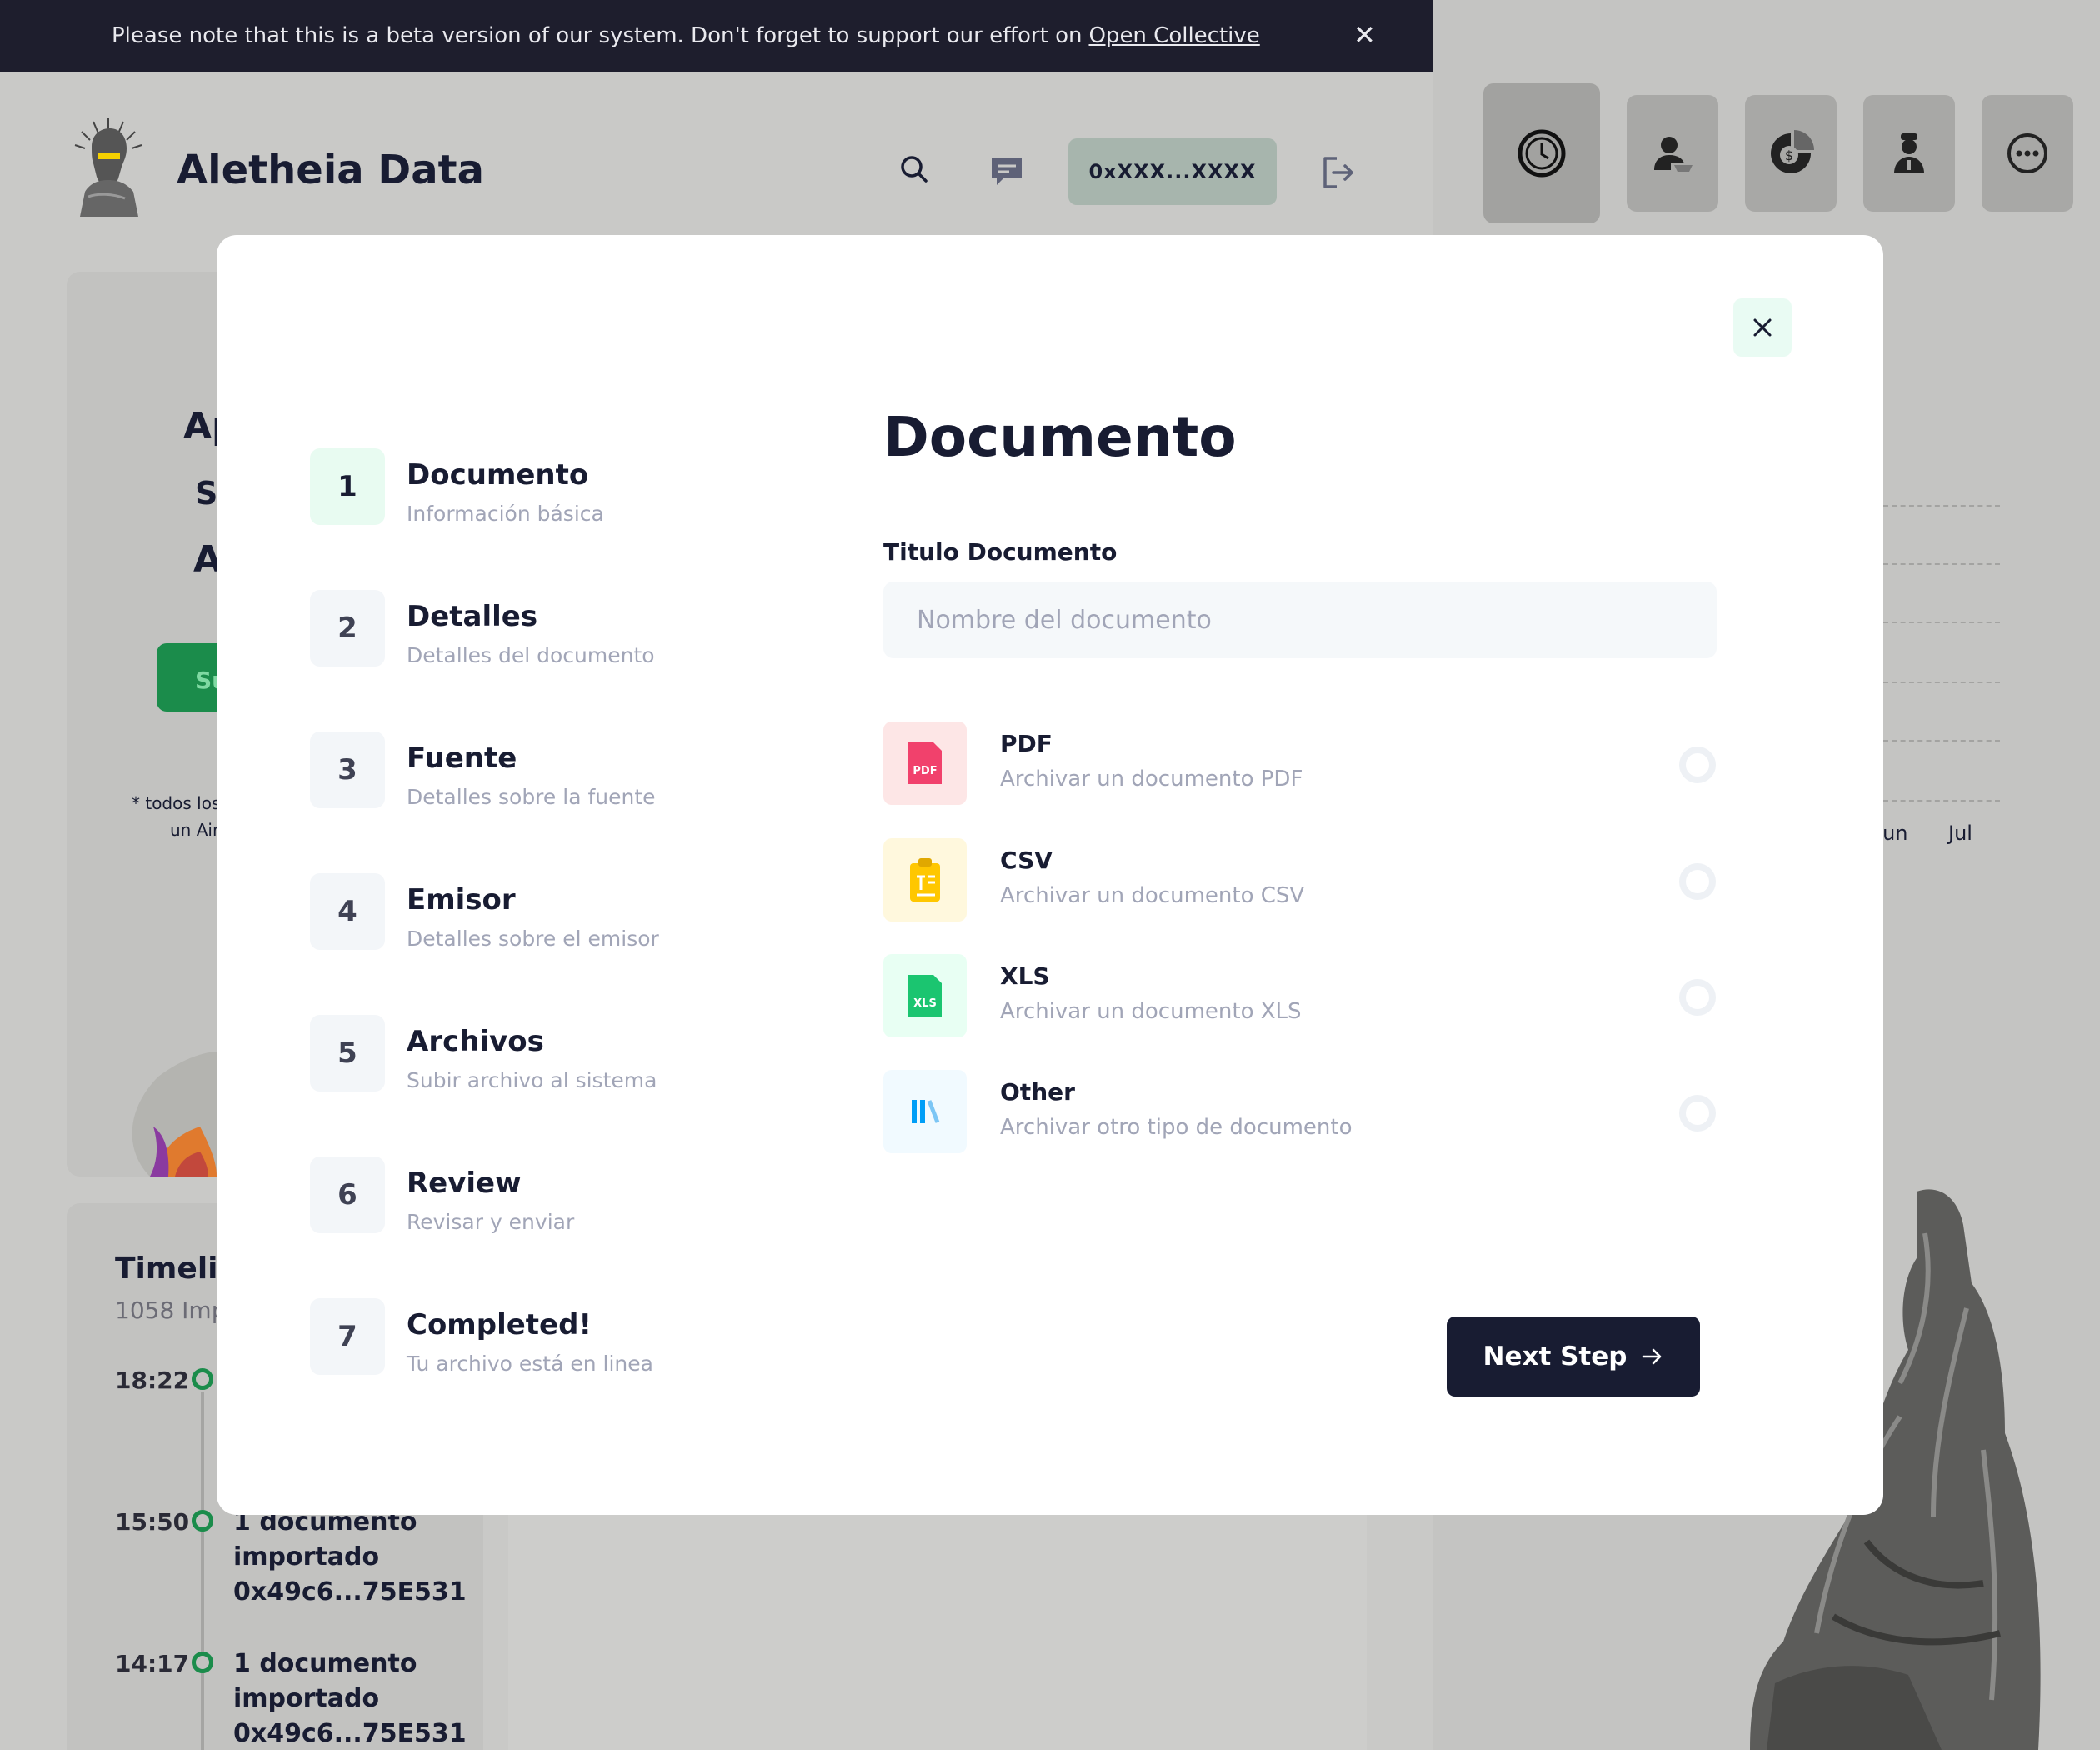  I want to click on step-description: Detalles sobre el emisor, so click(533, 939).